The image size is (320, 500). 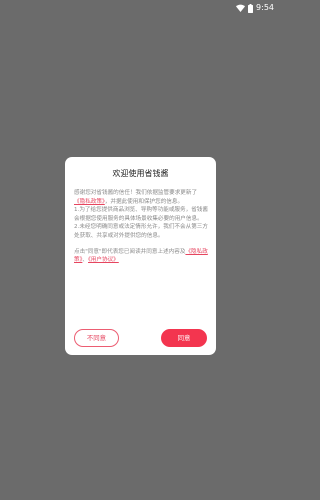 What do you see at coordinates (251, 8) in the screenshot?
I see `battery-icon` at bounding box center [251, 8].